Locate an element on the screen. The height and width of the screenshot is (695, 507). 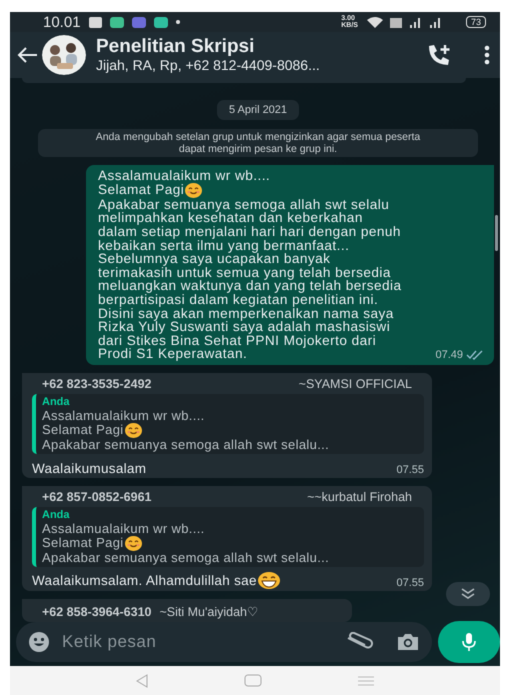
message-input-field: Ketik pesan is located at coordinates (197, 642).